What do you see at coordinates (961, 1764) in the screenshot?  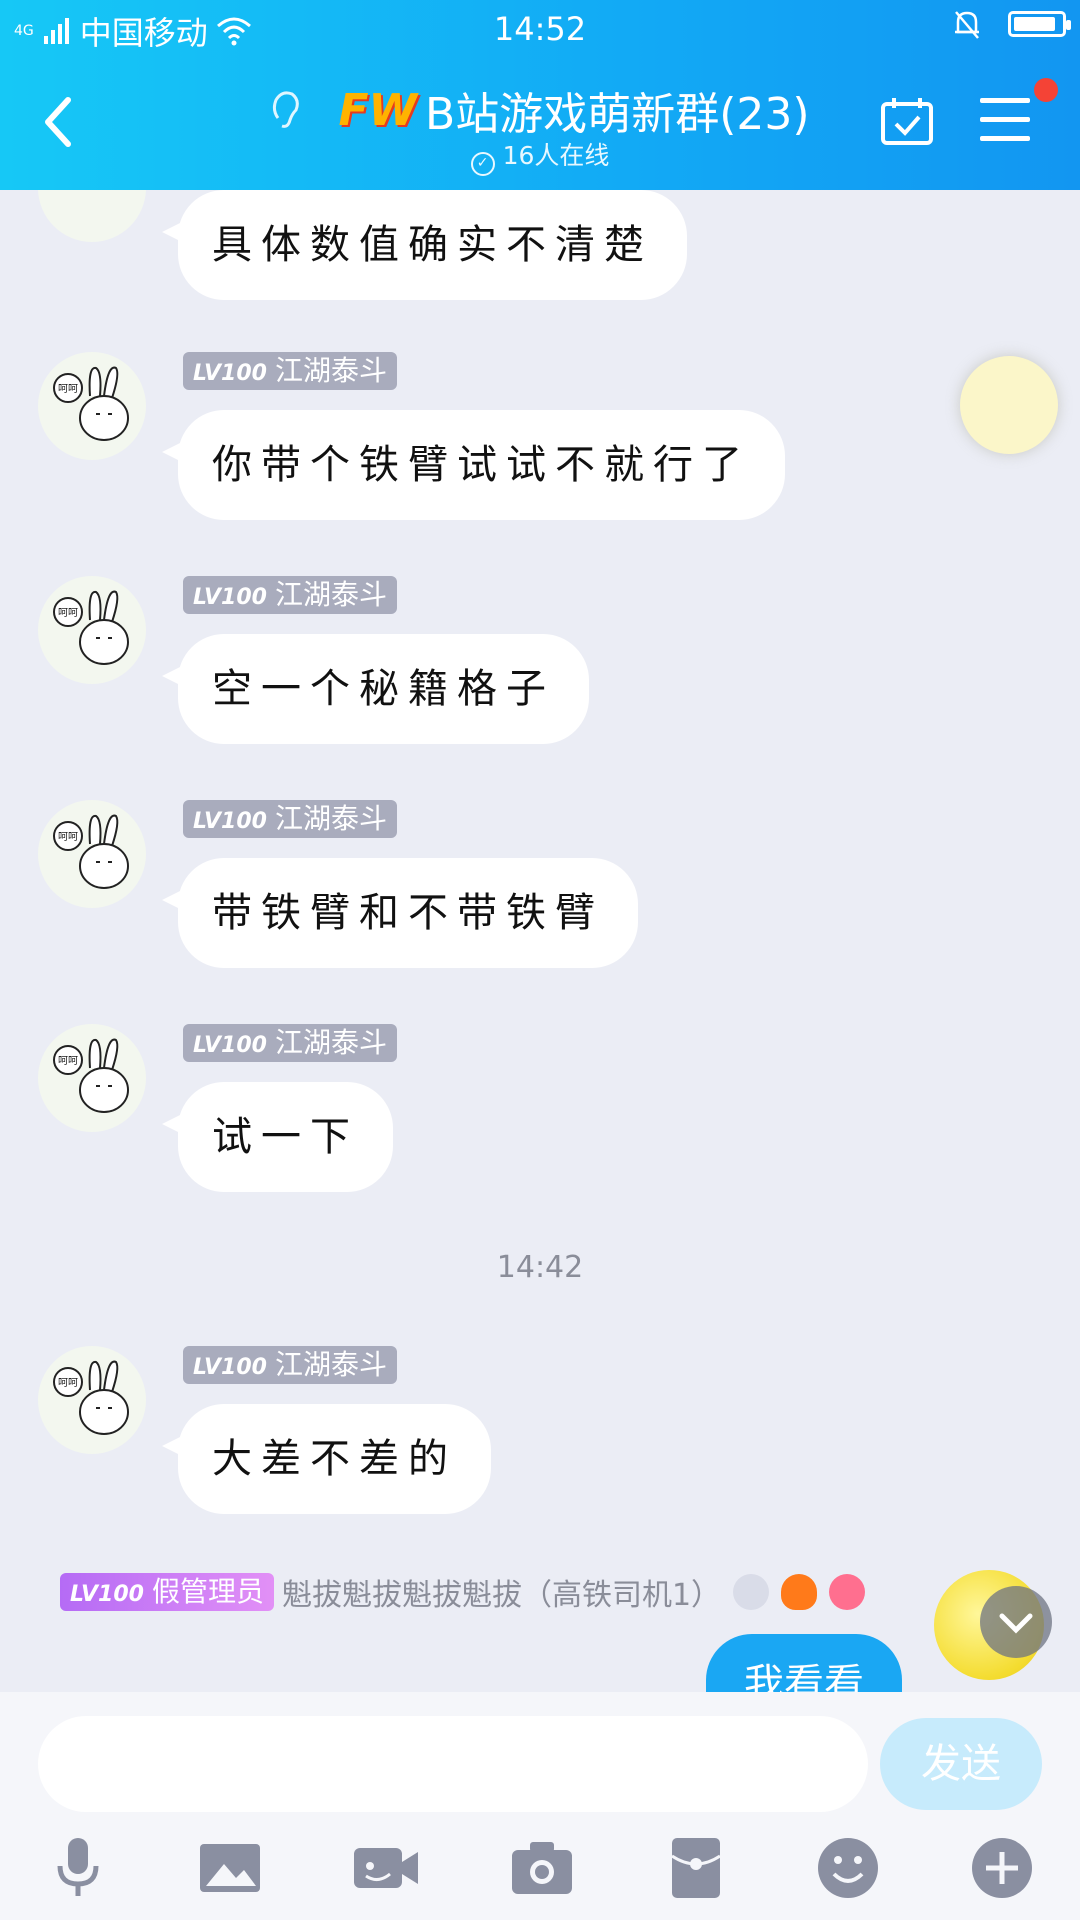 I see `send-button: 发送` at bounding box center [961, 1764].